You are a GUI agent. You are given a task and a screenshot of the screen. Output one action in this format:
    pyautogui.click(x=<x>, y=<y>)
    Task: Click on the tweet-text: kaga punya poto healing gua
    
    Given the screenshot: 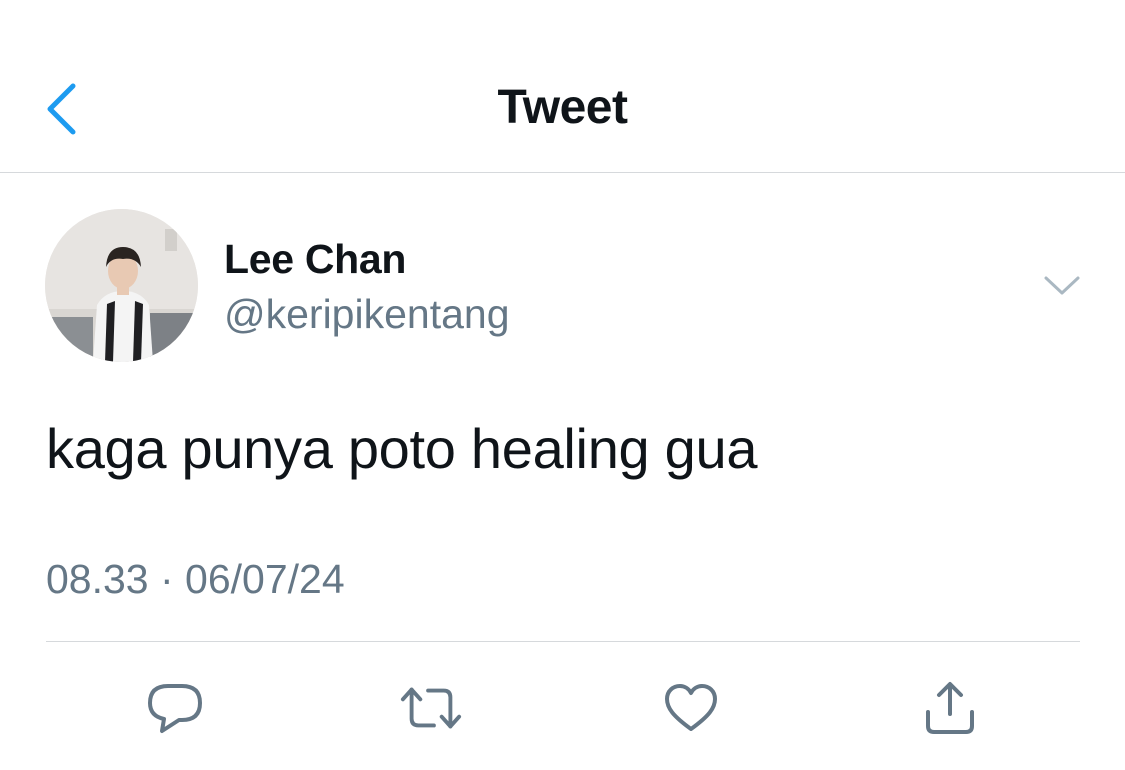 What is the action you would take?
    pyautogui.click(x=402, y=448)
    